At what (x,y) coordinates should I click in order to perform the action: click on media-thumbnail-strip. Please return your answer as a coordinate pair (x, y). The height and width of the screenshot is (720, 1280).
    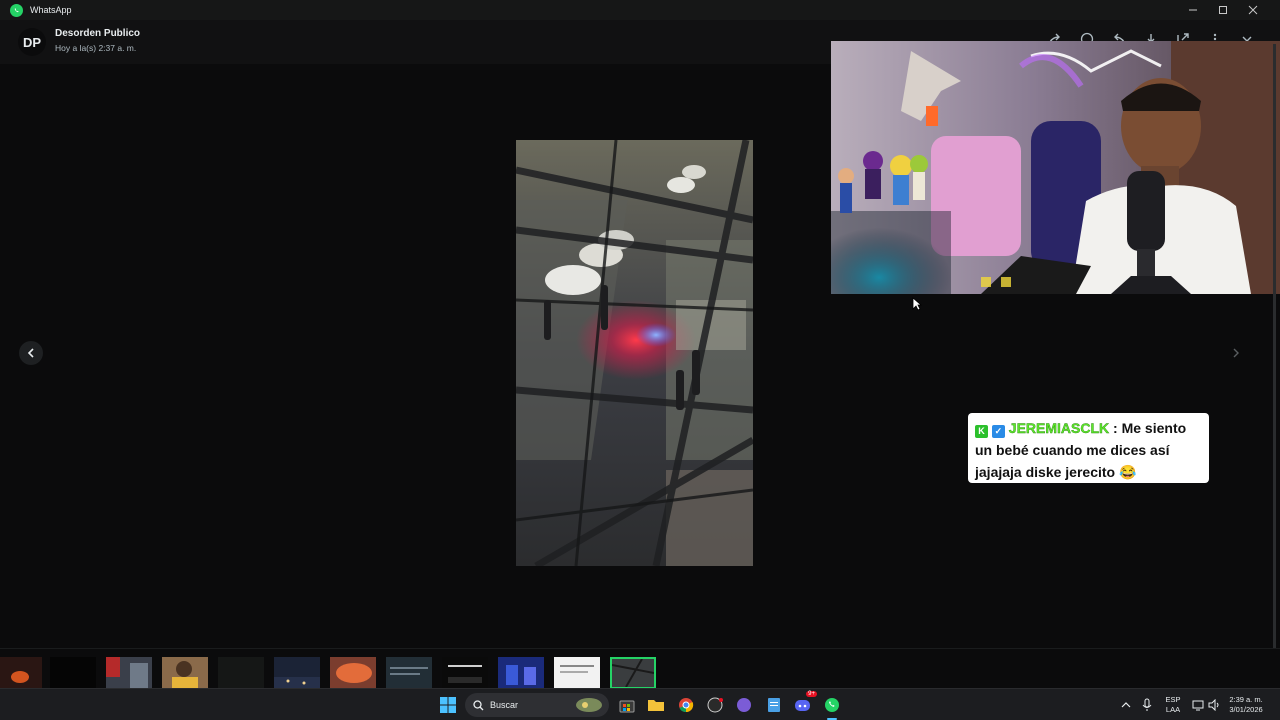
    Looking at the image, I should click on (640, 668).